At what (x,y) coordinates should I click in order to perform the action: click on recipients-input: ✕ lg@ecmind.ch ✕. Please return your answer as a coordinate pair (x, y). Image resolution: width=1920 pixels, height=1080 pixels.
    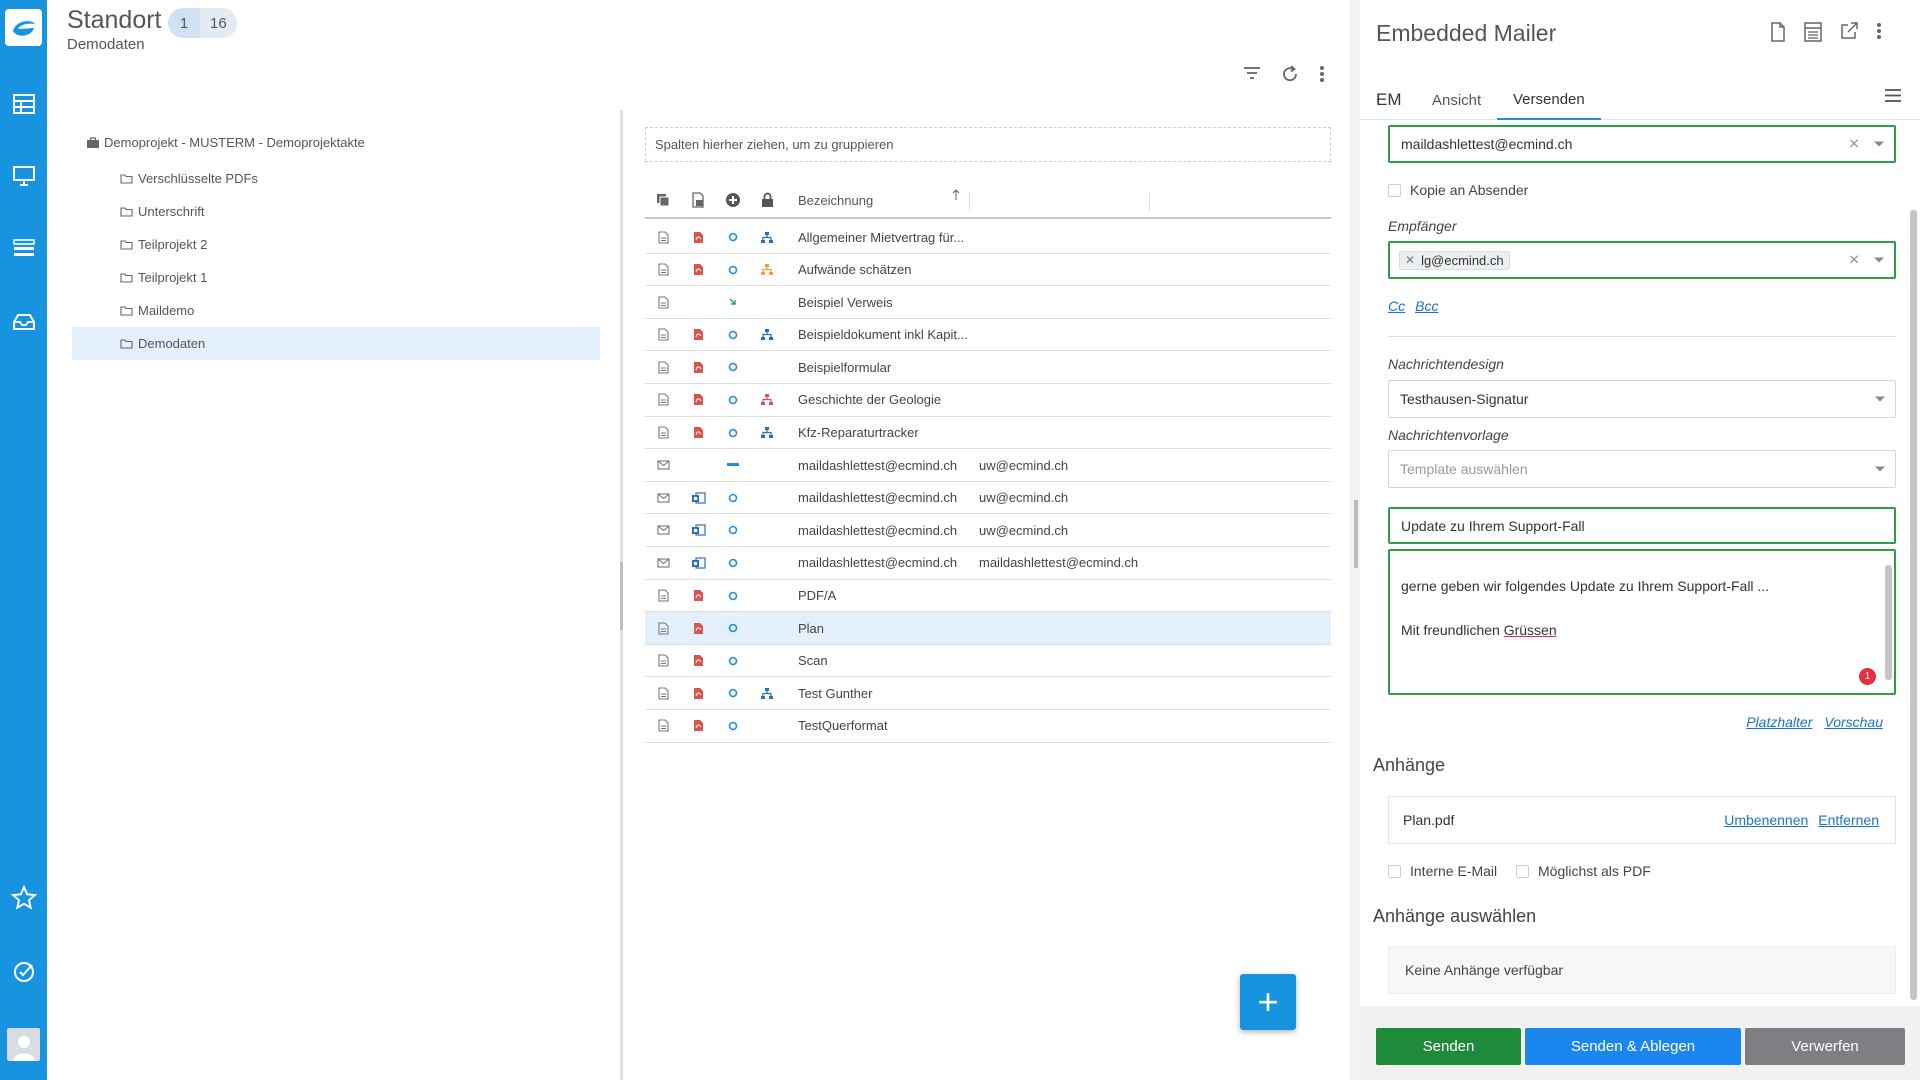
    Looking at the image, I should click on (1642, 260).